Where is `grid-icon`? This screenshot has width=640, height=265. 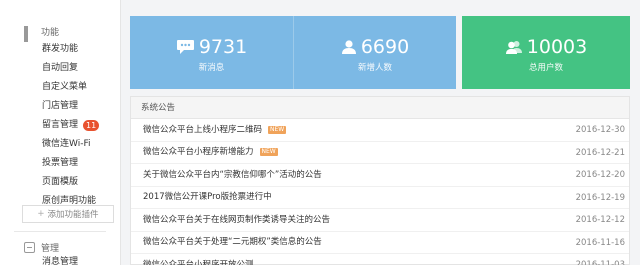
grid-icon is located at coordinates (29, 34).